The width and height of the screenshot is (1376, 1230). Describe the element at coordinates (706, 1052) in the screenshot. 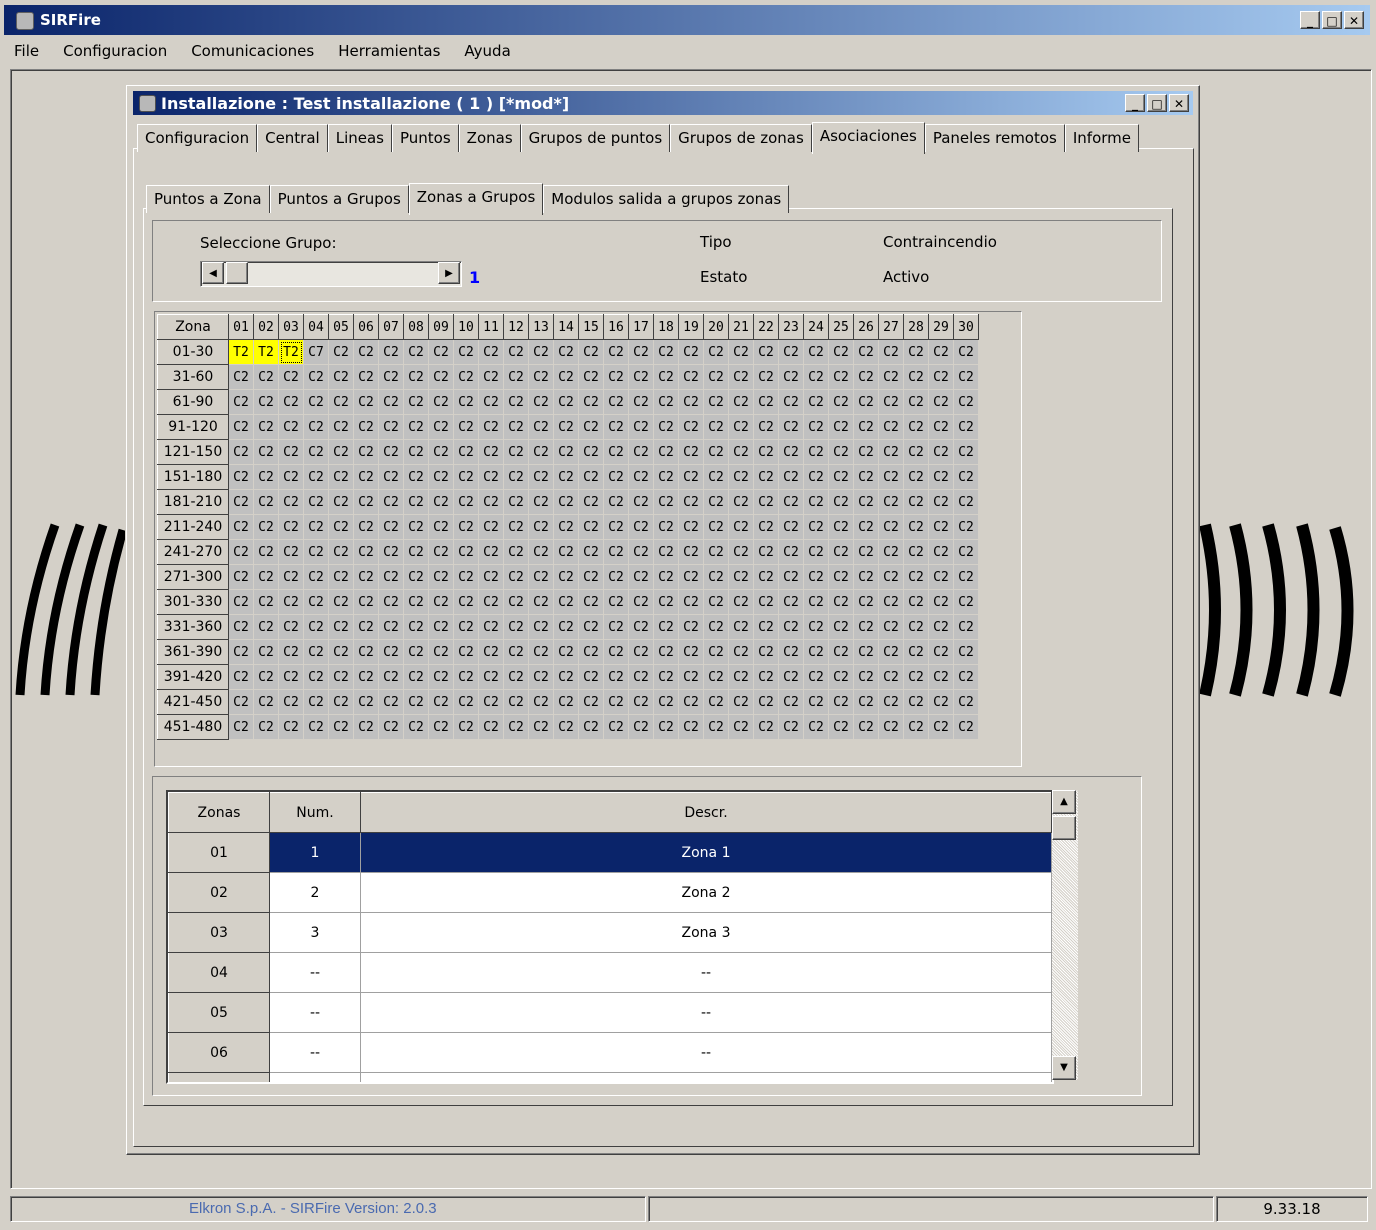

I see `zone-descr-cell: --` at that location.